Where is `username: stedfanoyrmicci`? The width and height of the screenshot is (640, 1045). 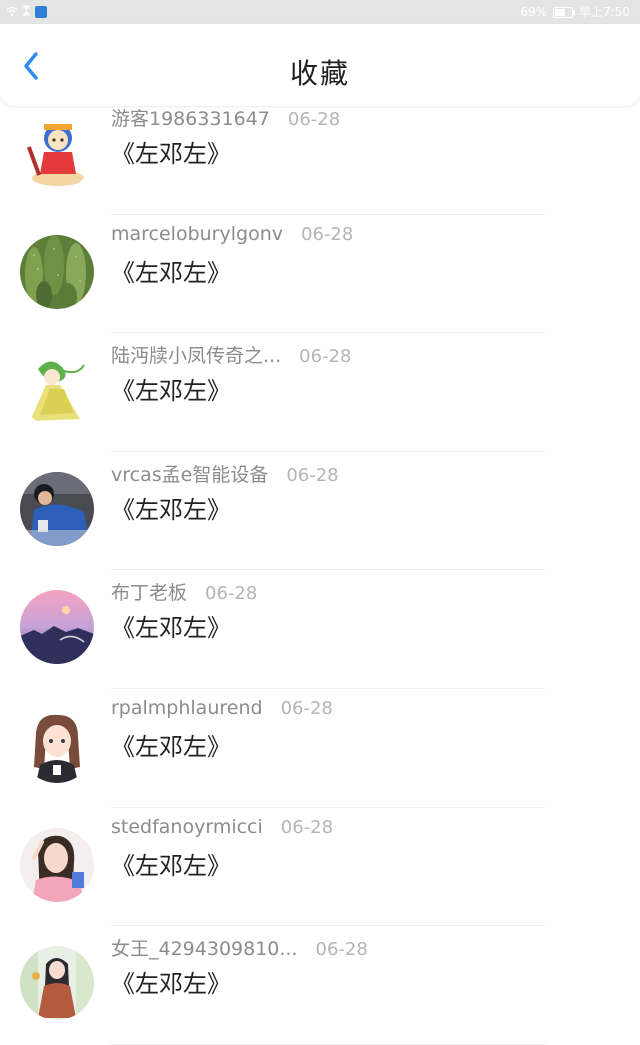 username: stedfanoyrmicci is located at coordinates (187, 826).